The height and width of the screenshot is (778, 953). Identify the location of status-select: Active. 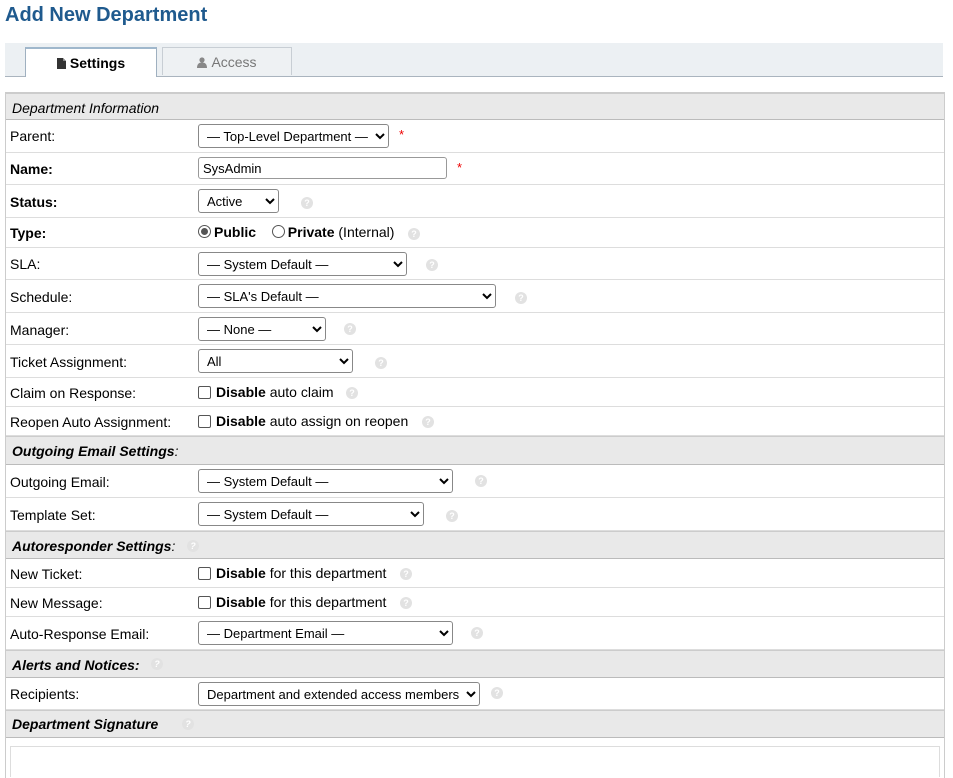
(238, 201).